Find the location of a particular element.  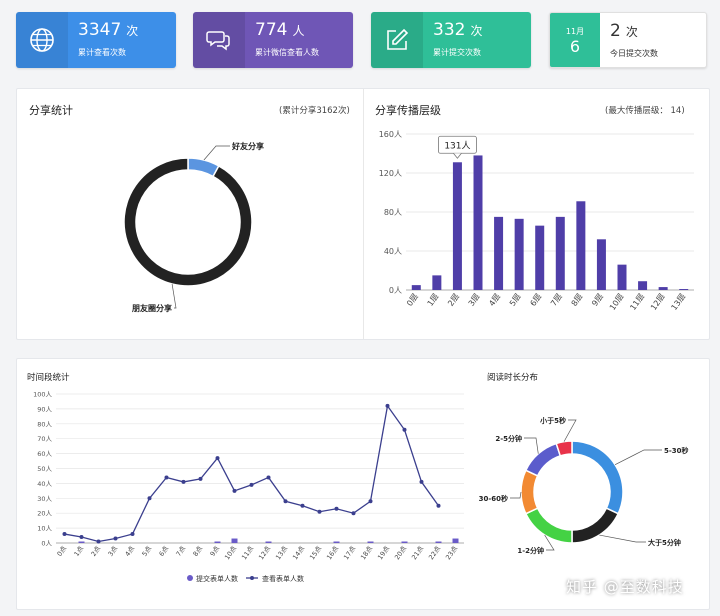

edit-icon is located at coordinates (397, 40).